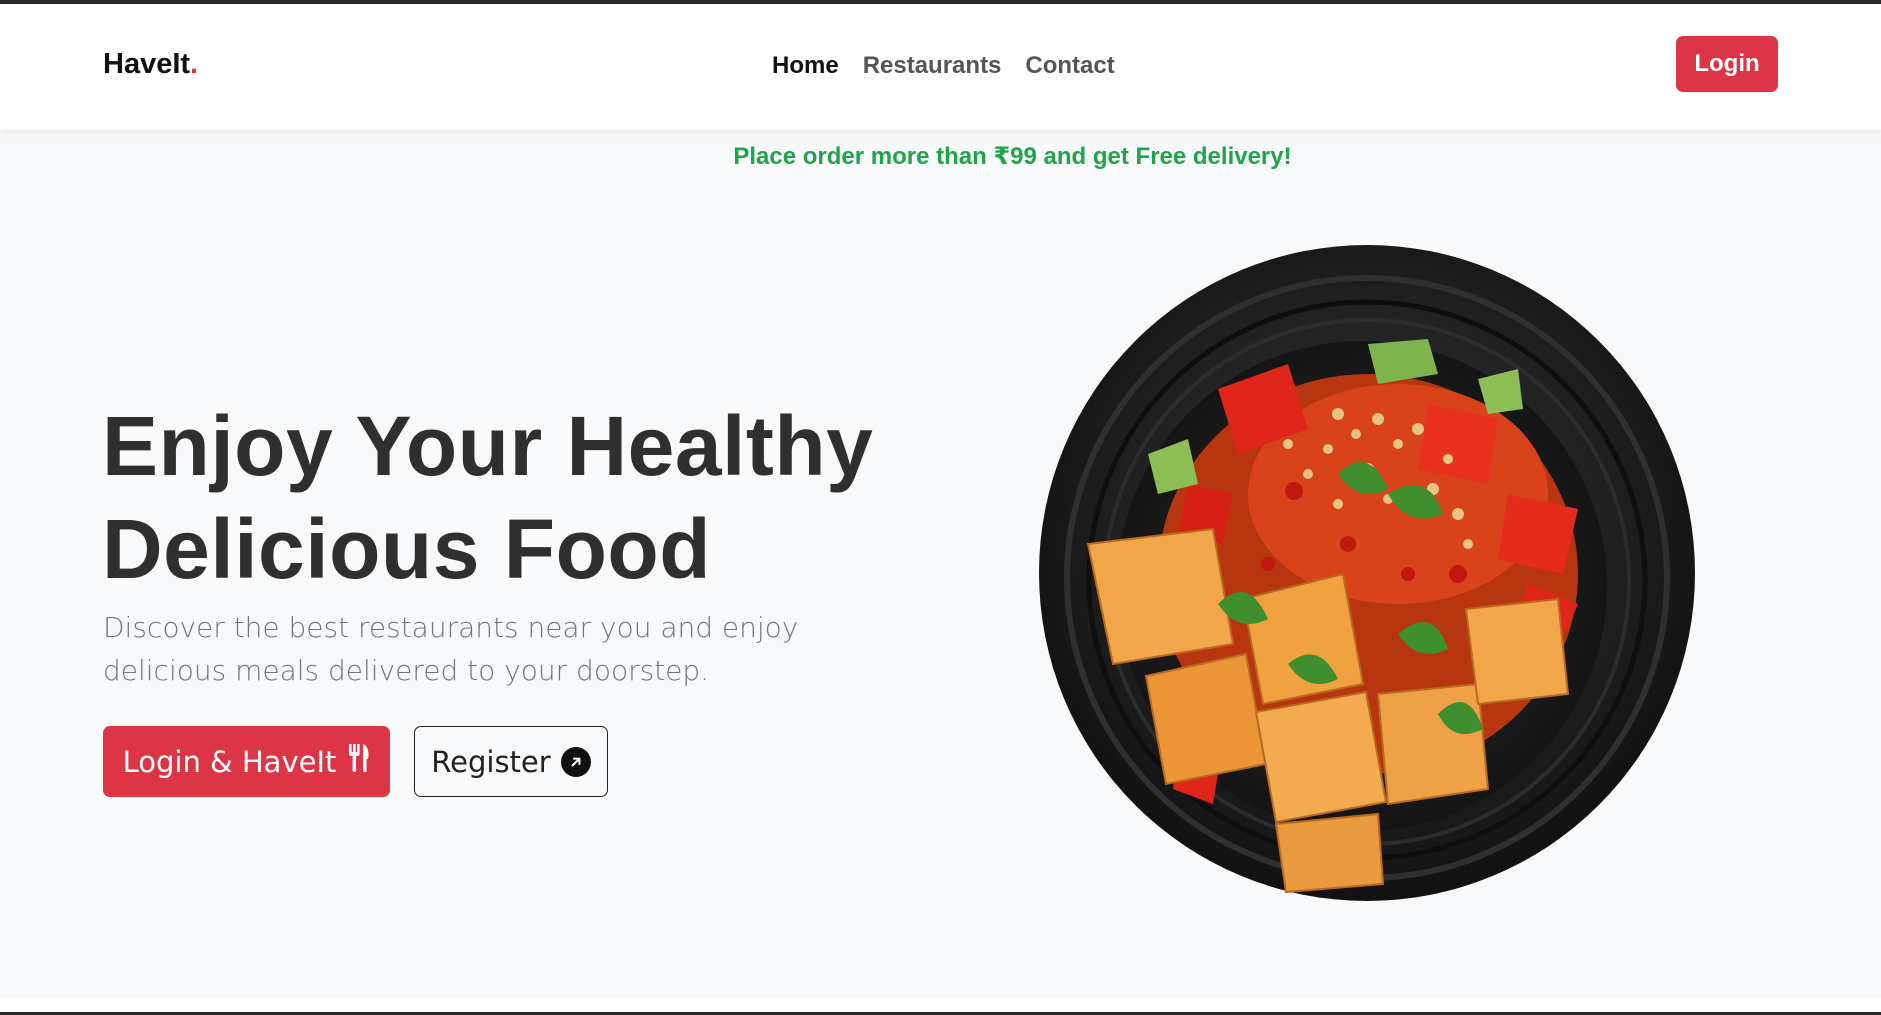 This screenshot has height=1015, width=1881. What do you see at coordinates (147, 64) in the screenshot?
I see `brand-name: HaveIt` at bounding box center [147, 64].